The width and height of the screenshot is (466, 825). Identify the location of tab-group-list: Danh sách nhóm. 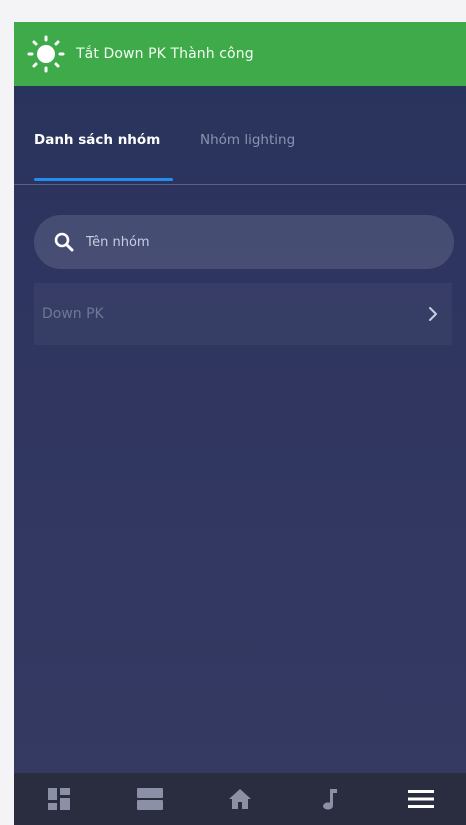
(97, 140).